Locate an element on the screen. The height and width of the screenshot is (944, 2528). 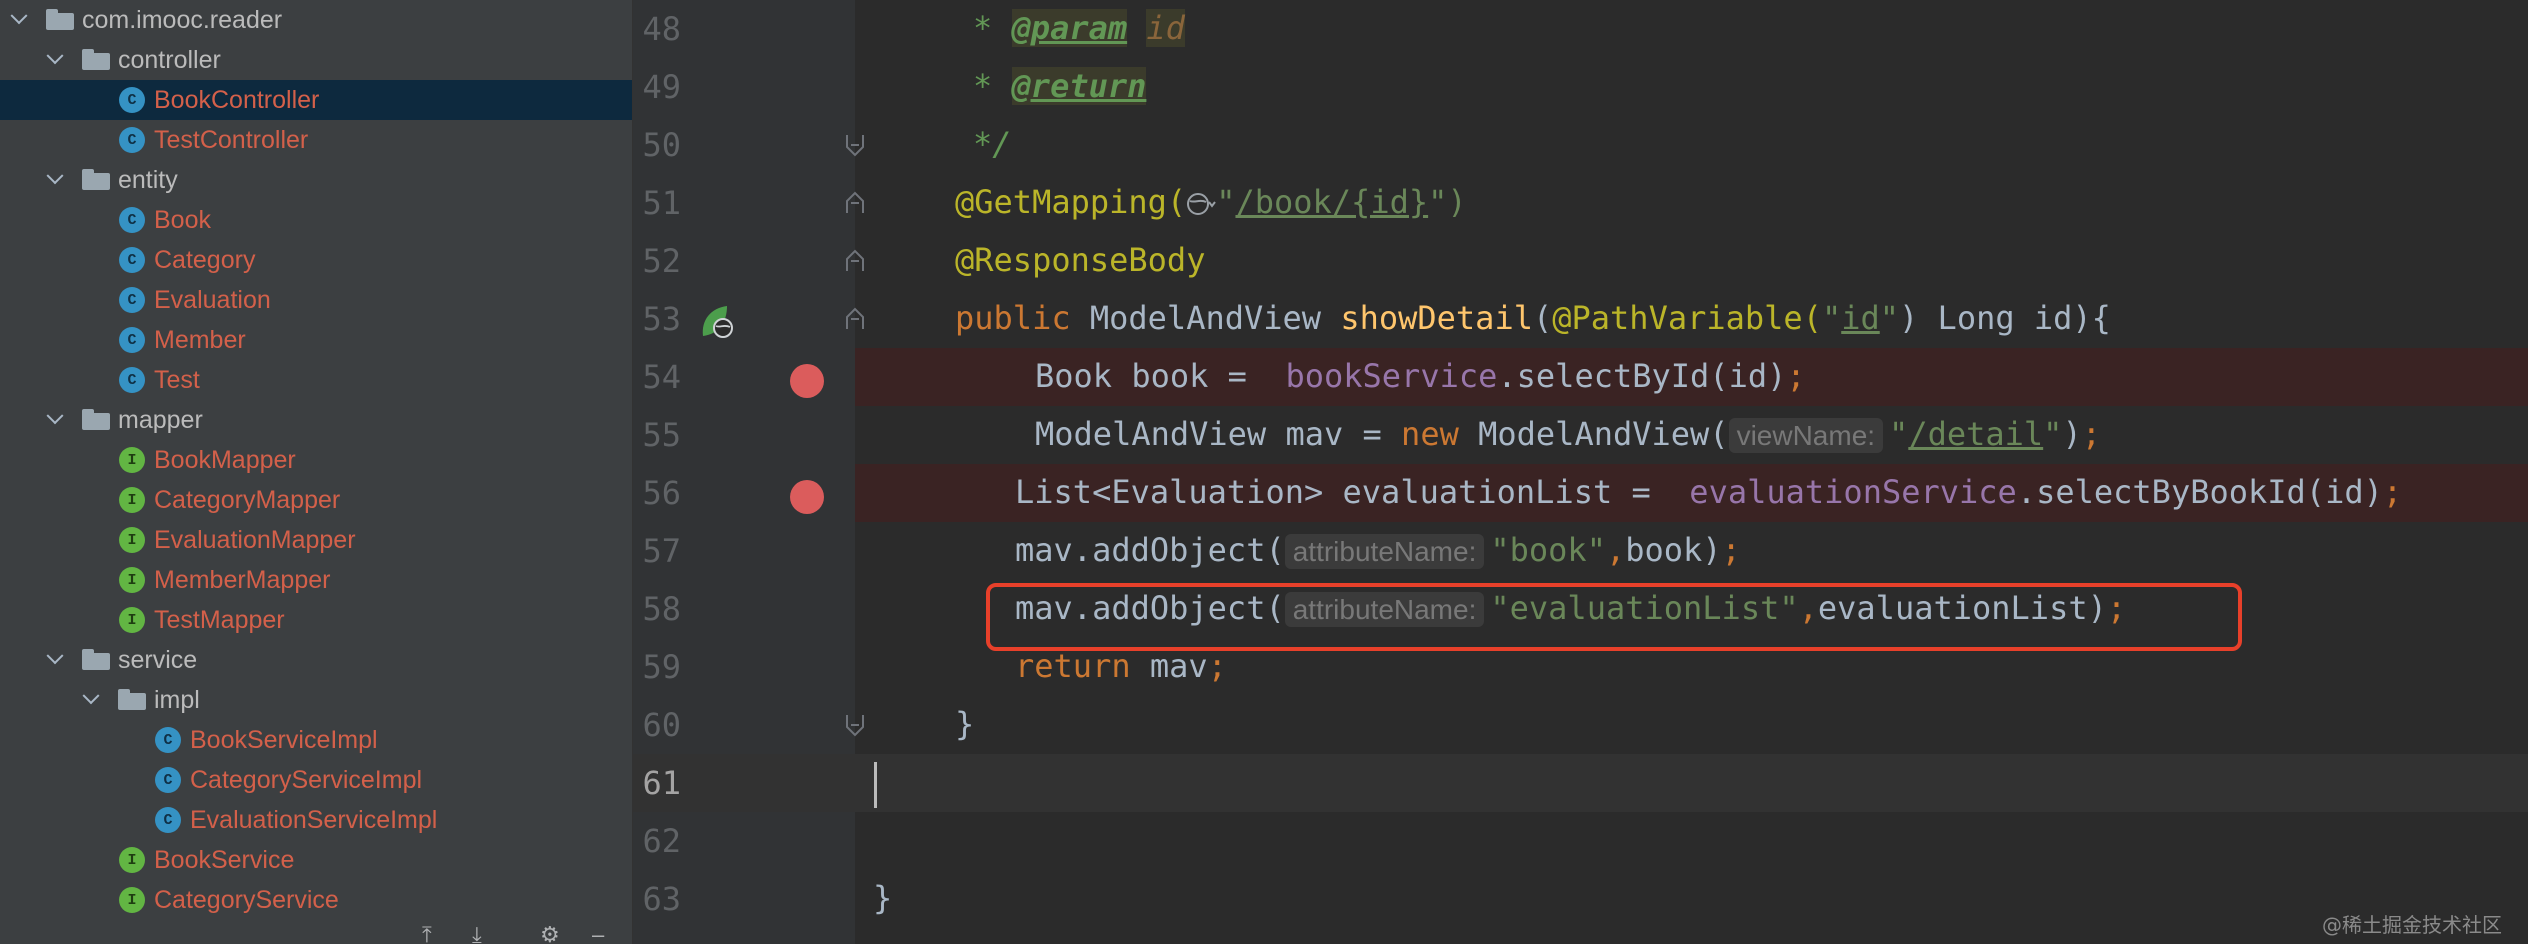
view-name-string: /detail is located at coordinates (1975, 434).